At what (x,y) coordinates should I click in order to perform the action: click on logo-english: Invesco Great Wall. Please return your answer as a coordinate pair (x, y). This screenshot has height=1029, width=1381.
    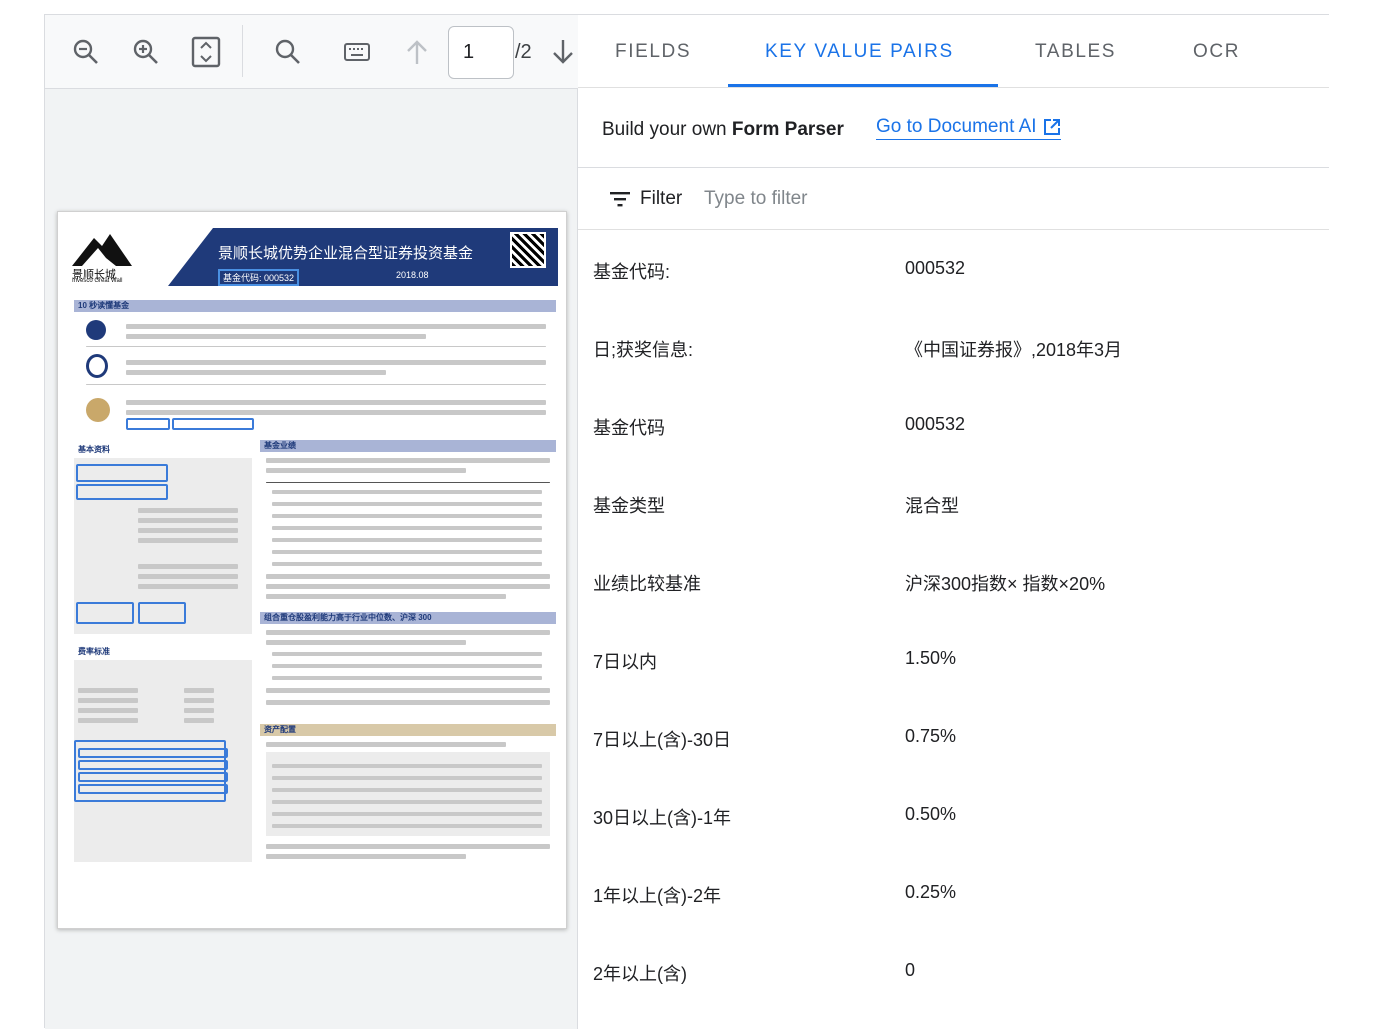
    Looking at the image, I should click on (97, 281).